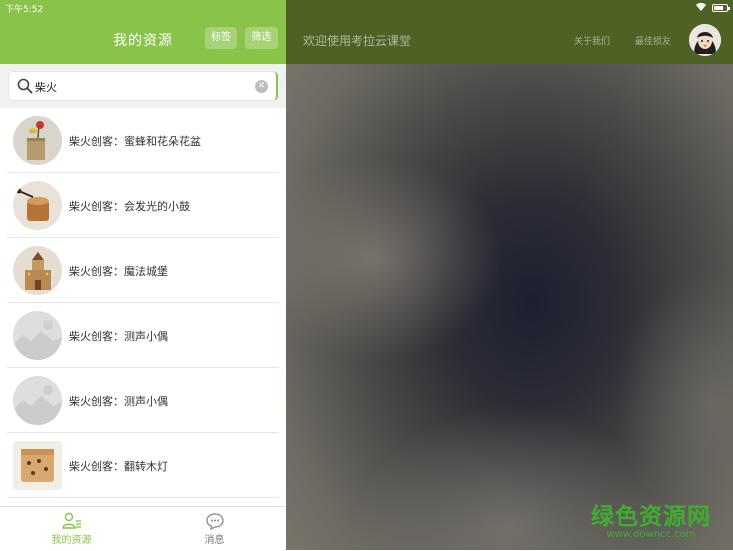  I want to click on tab-messages: 消息, so click(214, 529).